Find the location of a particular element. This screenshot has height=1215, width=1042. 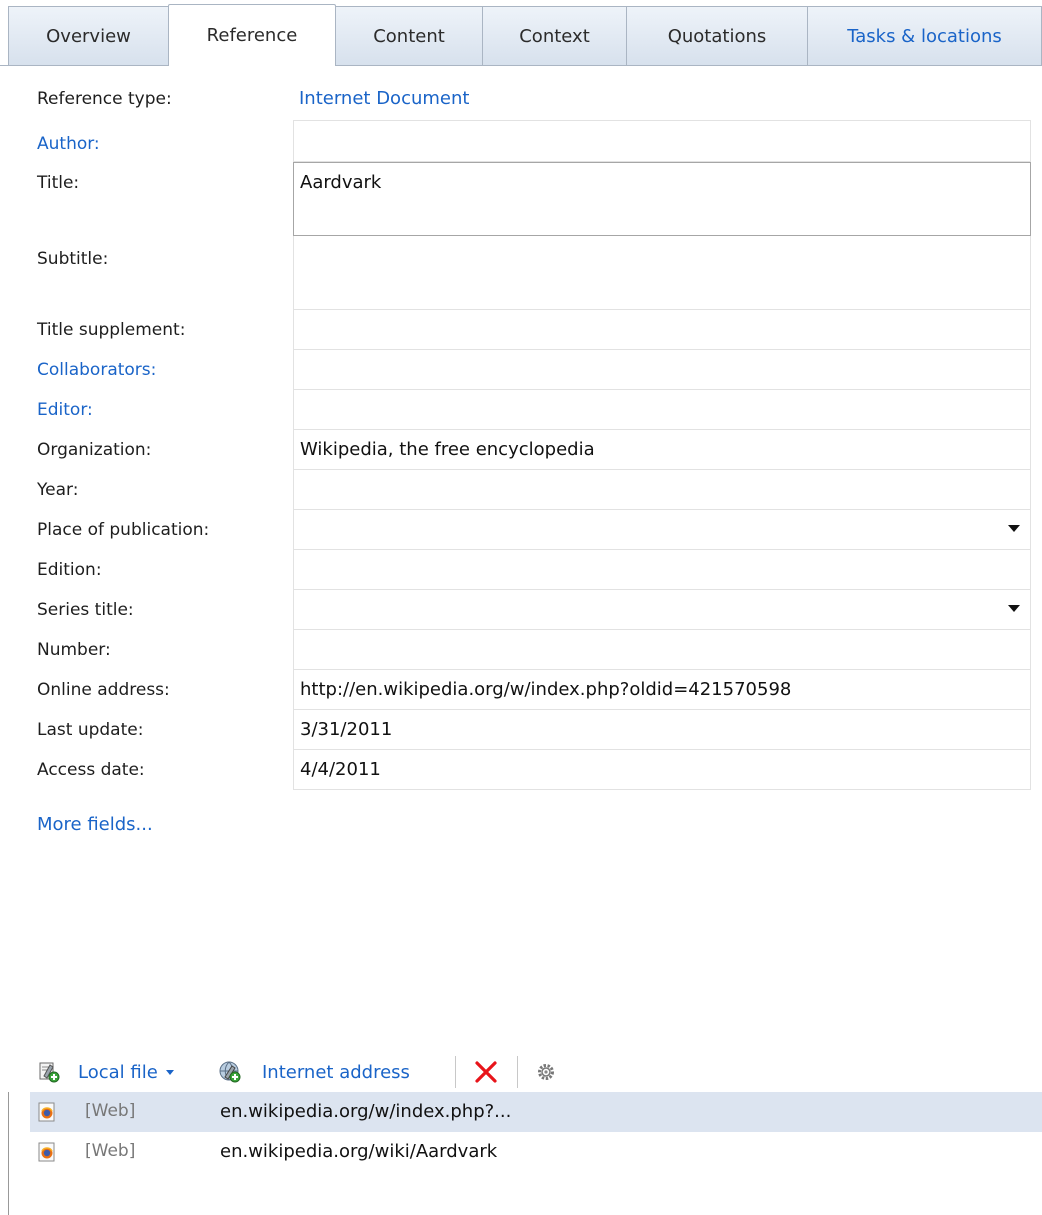

title-supplement-label: Title supplement: is located at coordinates (111, 330).